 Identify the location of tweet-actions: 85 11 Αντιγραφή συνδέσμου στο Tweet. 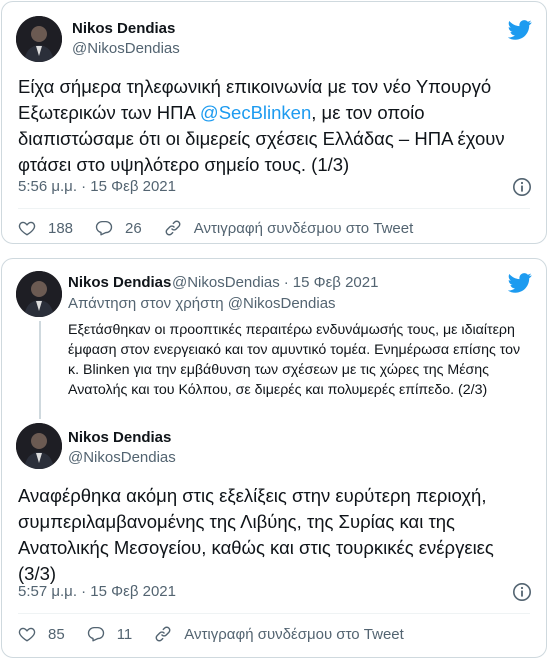
(274, 634).